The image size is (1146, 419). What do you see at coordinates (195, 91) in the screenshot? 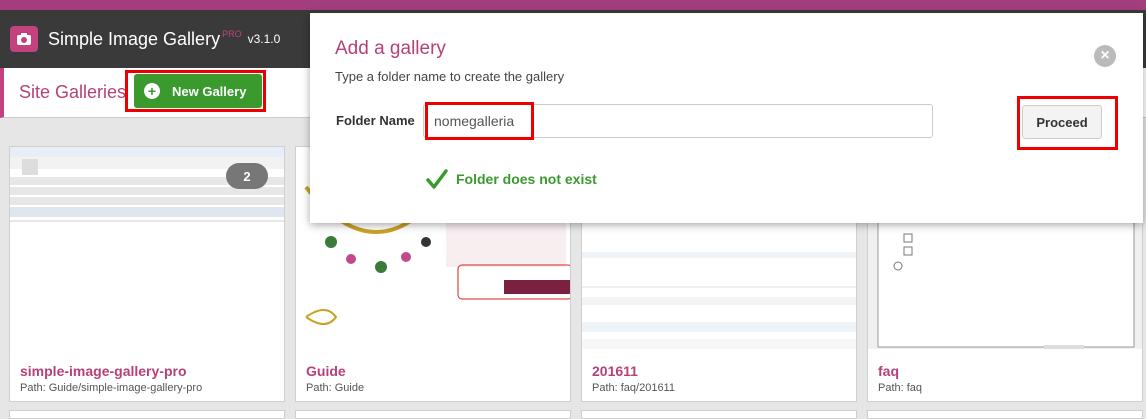
I see `new-gallery-highlight` at bounding box center [195, 91].